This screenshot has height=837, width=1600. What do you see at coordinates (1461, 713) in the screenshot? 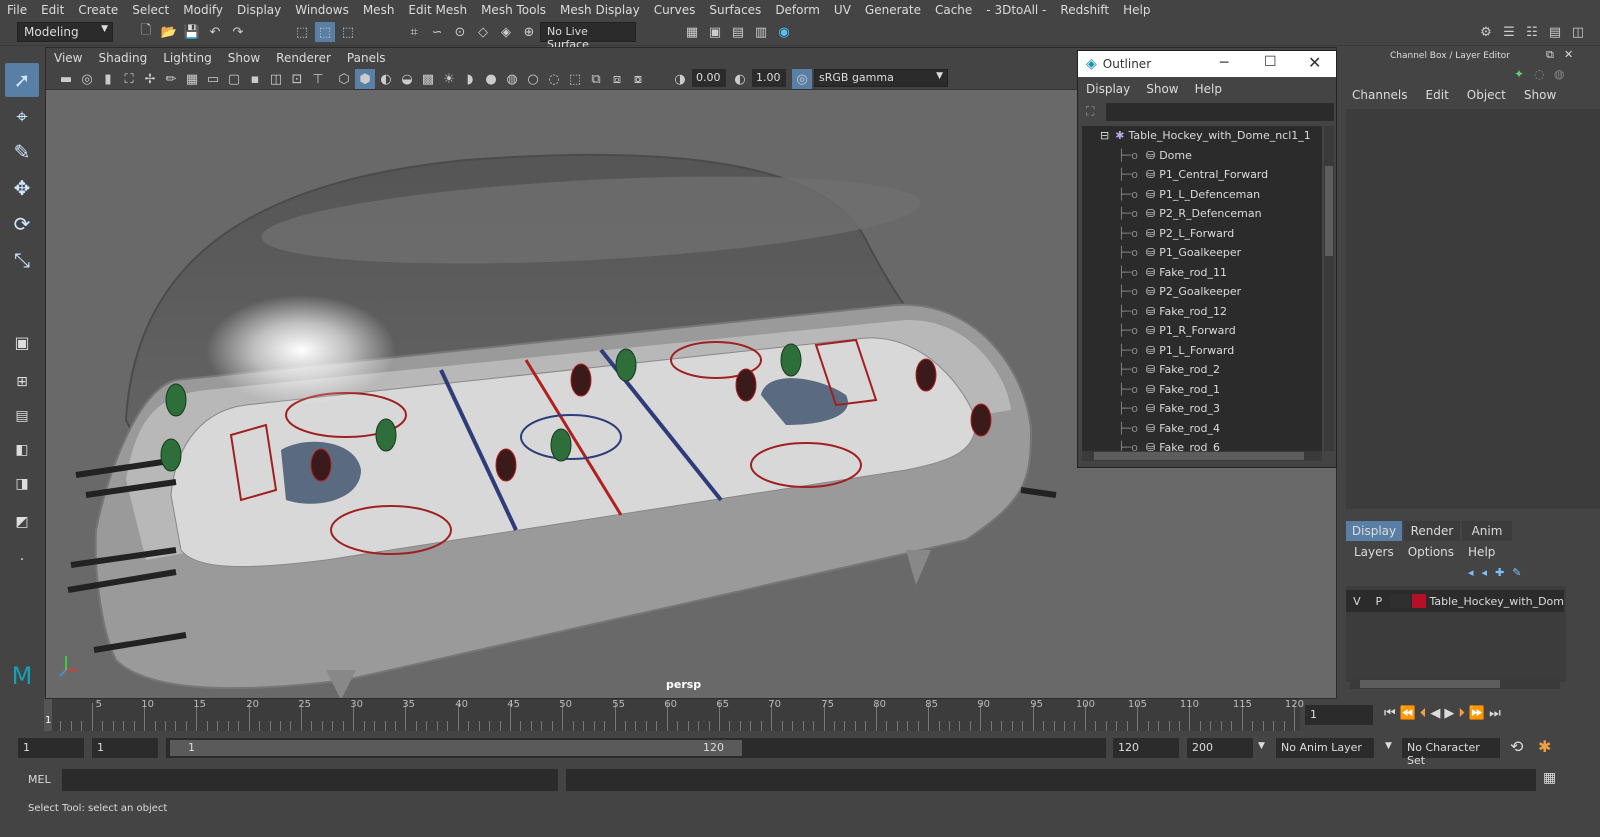
I see `step-forward-frame-icon: ⏵` at bounding box center [1461, 713].